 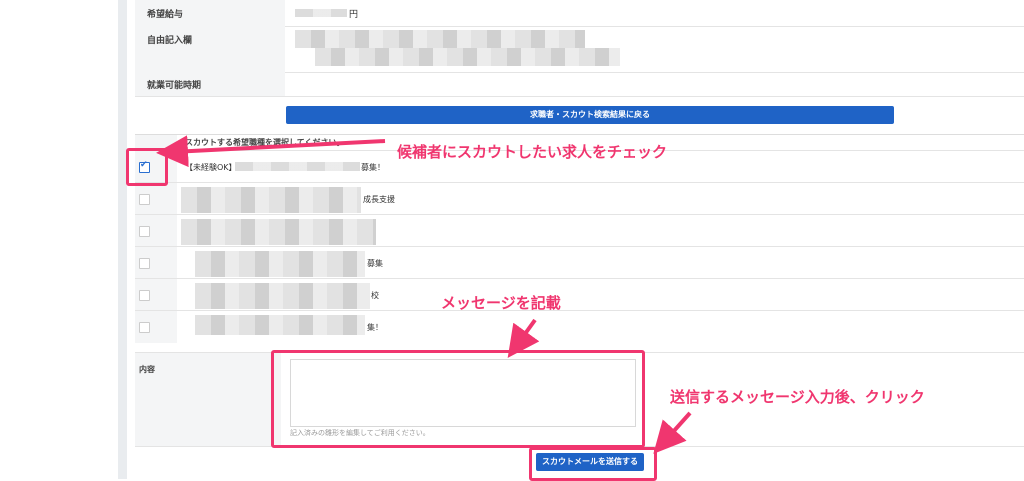 I want to click on job-suffix: 募集！, so click(x=373, y=167).